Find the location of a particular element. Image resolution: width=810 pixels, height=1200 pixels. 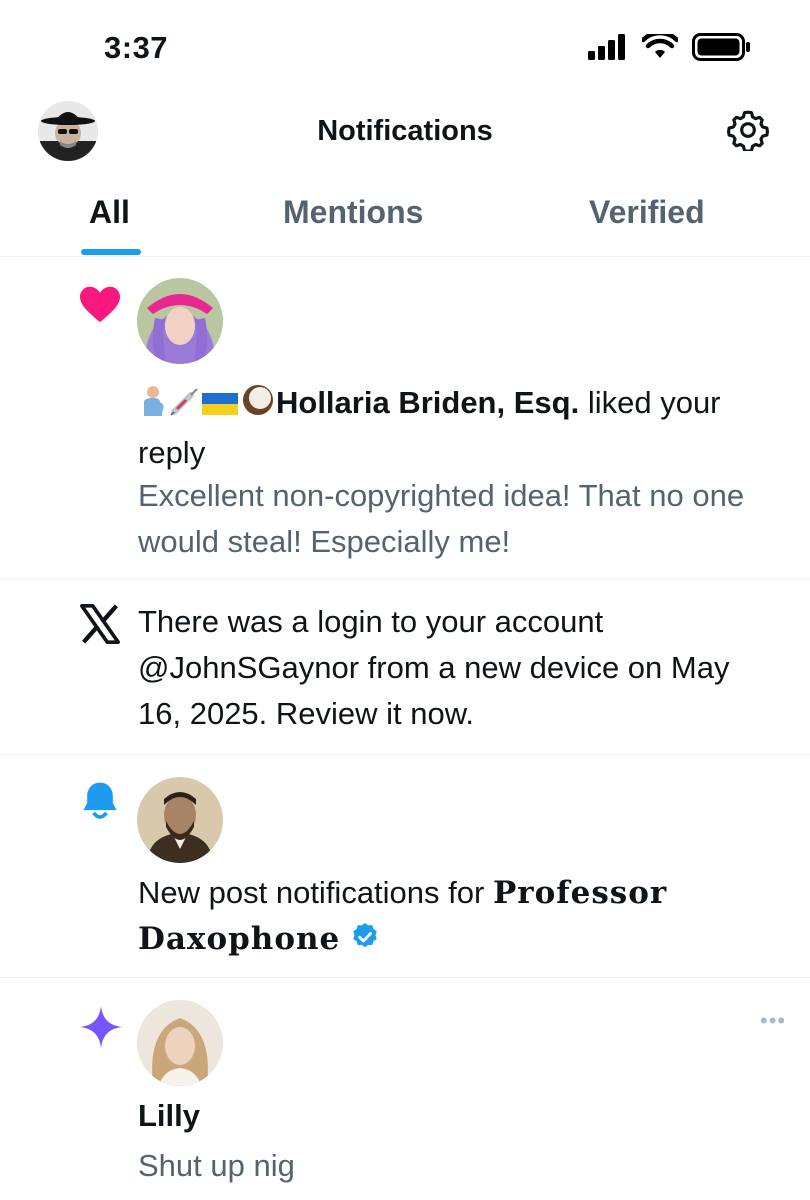

wifi-icon is located at coordinates (660, 46).